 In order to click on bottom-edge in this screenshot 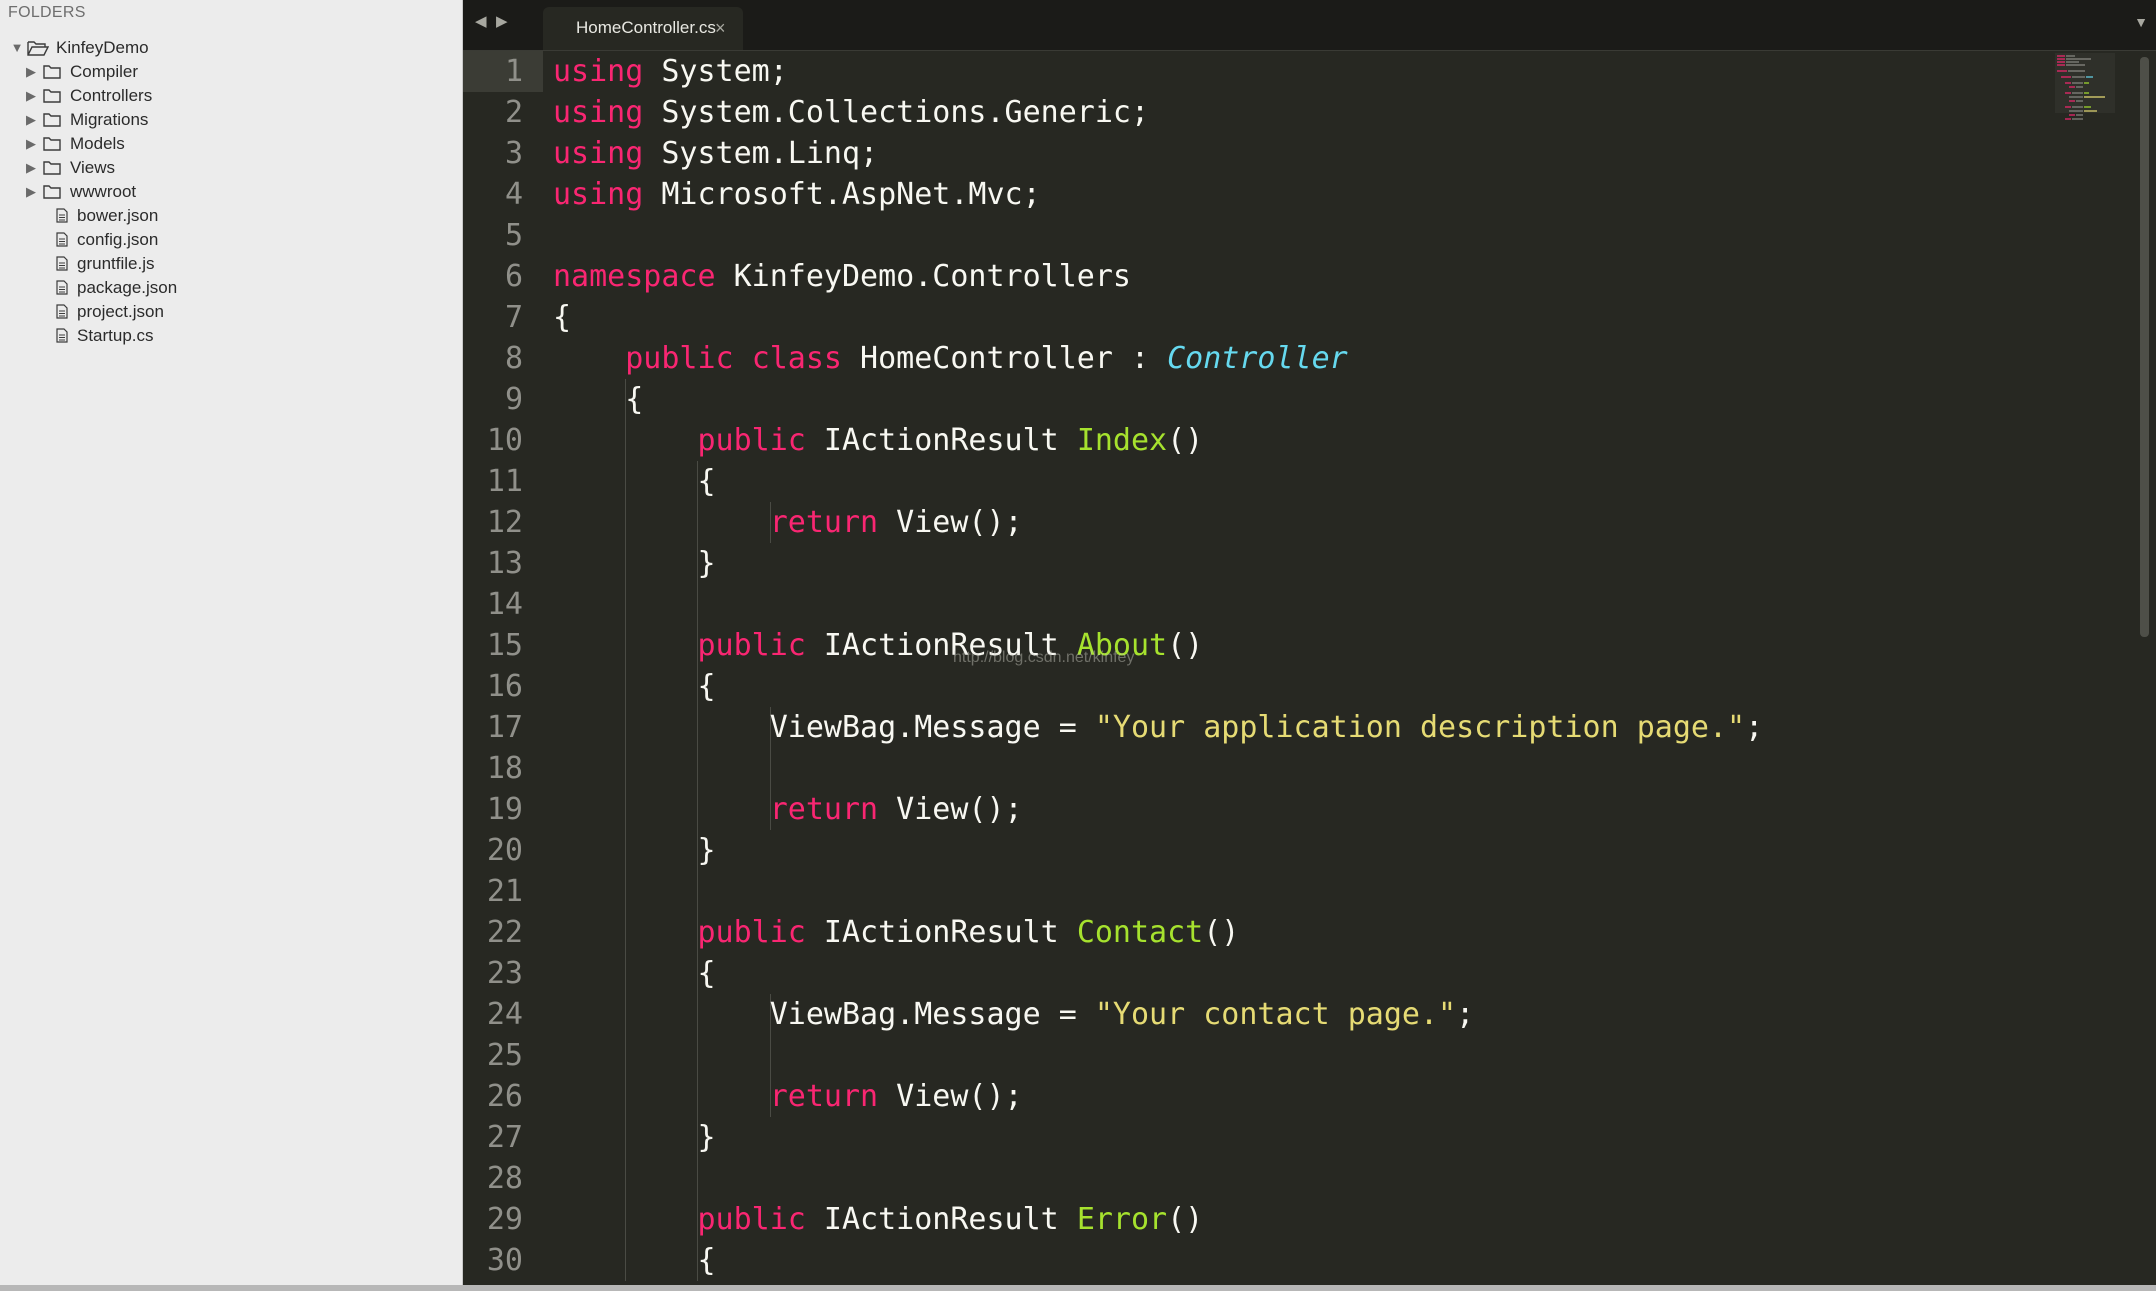, I will do `click(1078, 1288)`.